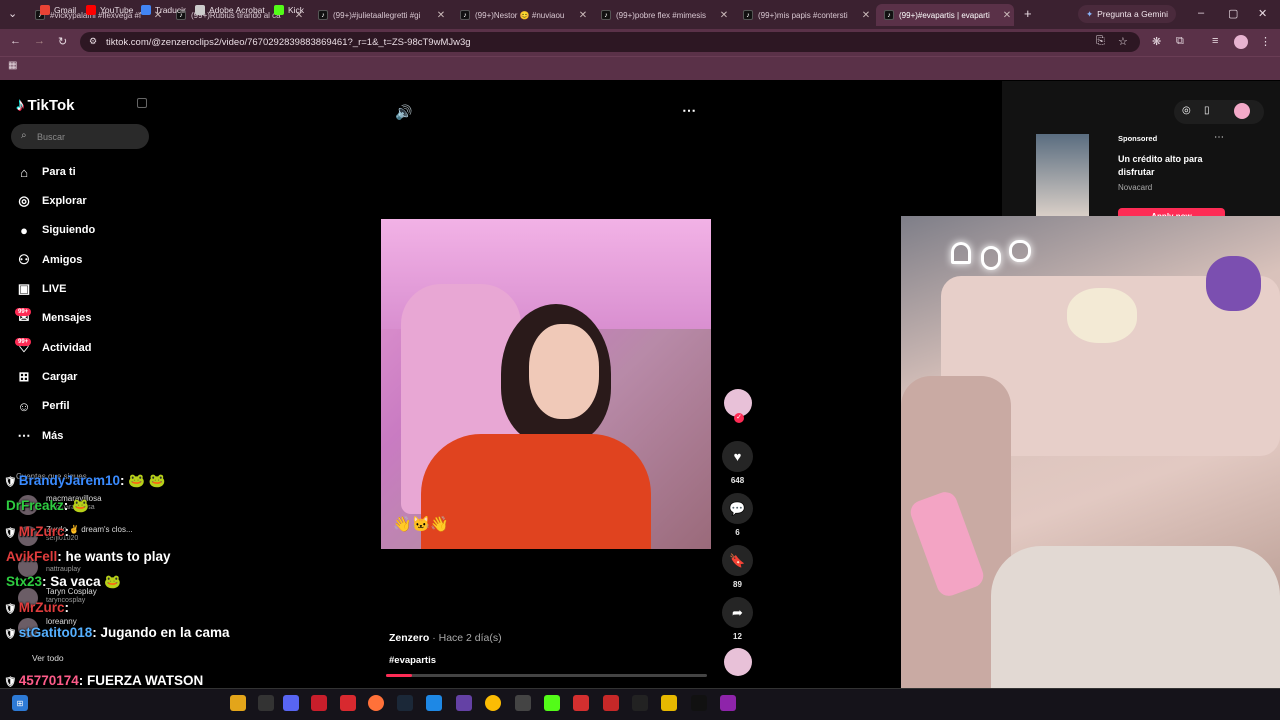 The width and height of the screenshot is (1280, 720). I want to click on app-icon-red, so click(319, 703).